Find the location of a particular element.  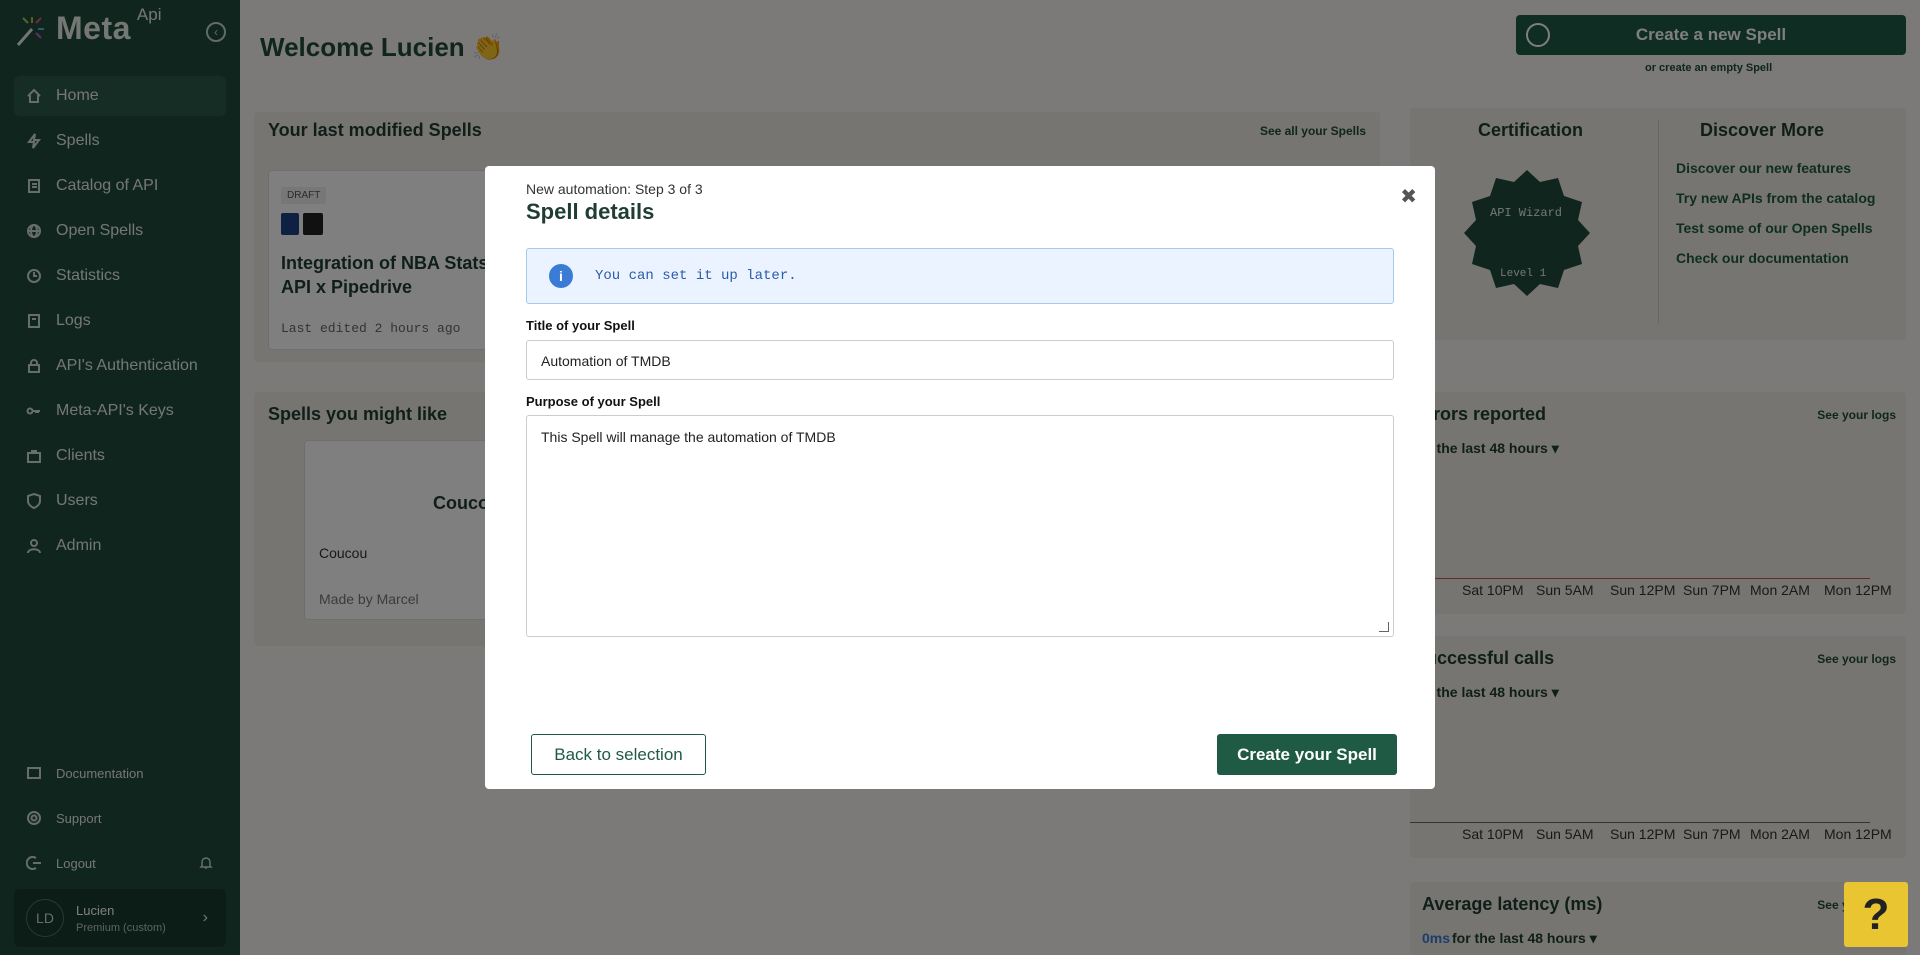

info-icon: i is located at coordinates (561, 276).